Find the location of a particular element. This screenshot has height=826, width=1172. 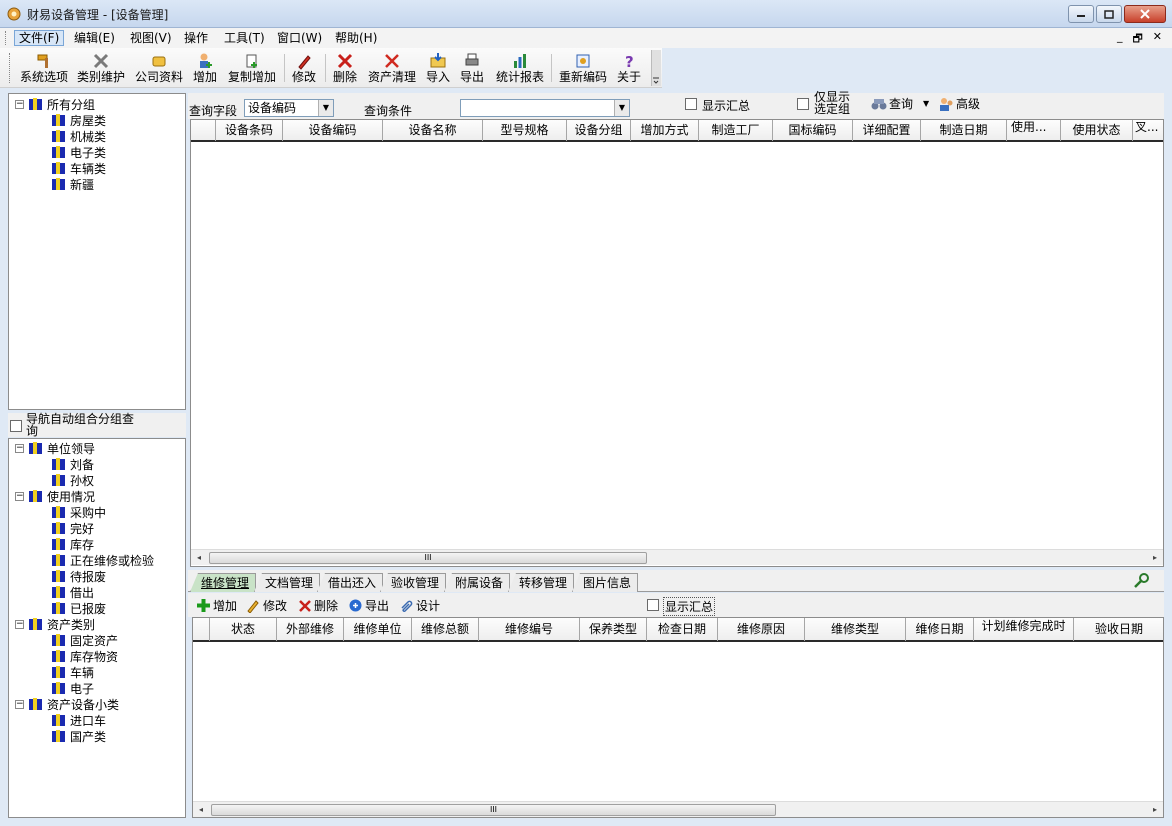

column-header: 维修原因 is located at coordinates (761, 629).